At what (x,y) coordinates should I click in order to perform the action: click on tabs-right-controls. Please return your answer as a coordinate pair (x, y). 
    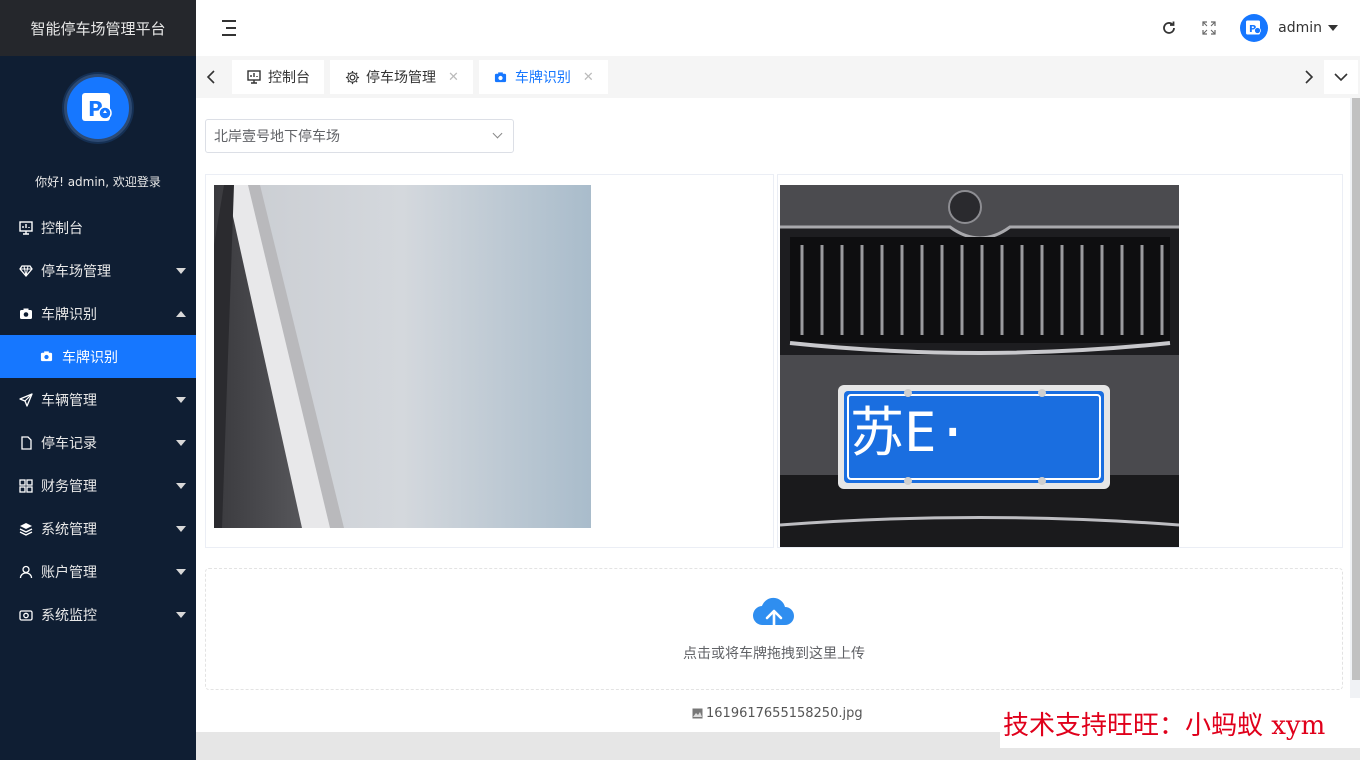
    Looking at the image, I should click on (1327, 77).